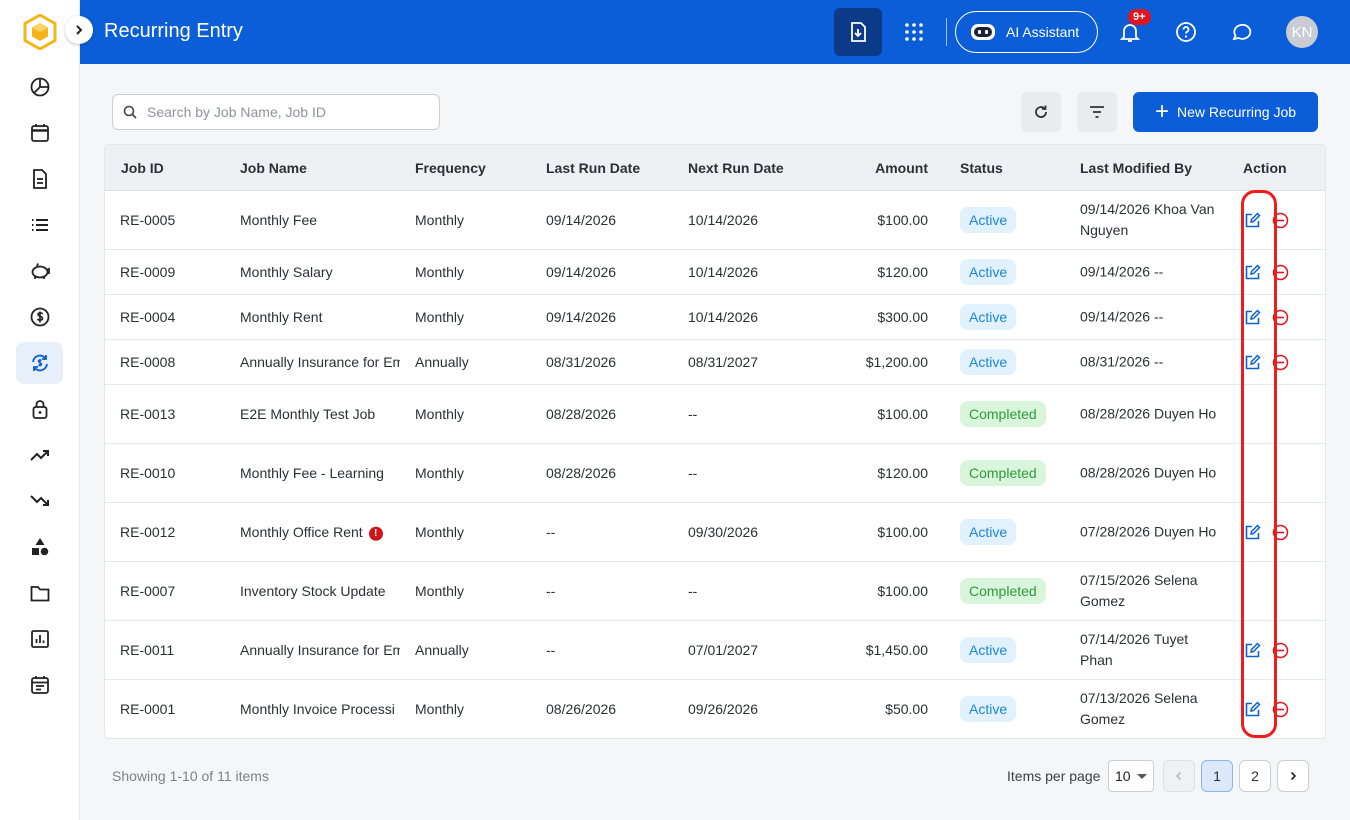  I want to click on sidebar-item-calendar, so click(39, 133).